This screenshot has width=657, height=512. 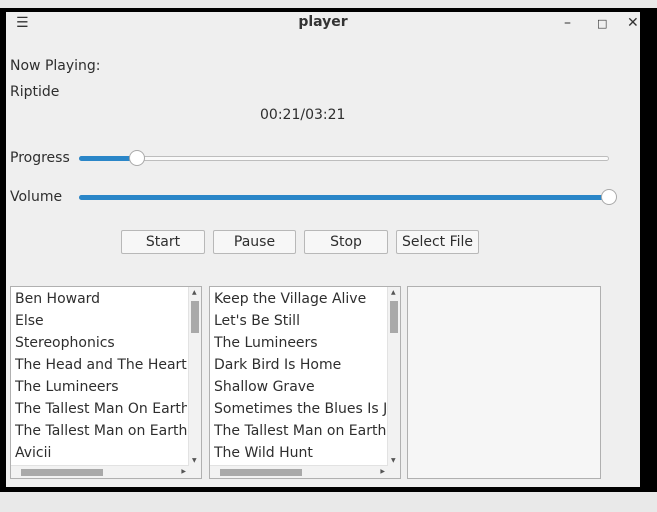 What do you see at coordinates (300, 365) in the screenshot?
I see `list-item: Dark Bird Is Home` at bounding box center [300, 365].